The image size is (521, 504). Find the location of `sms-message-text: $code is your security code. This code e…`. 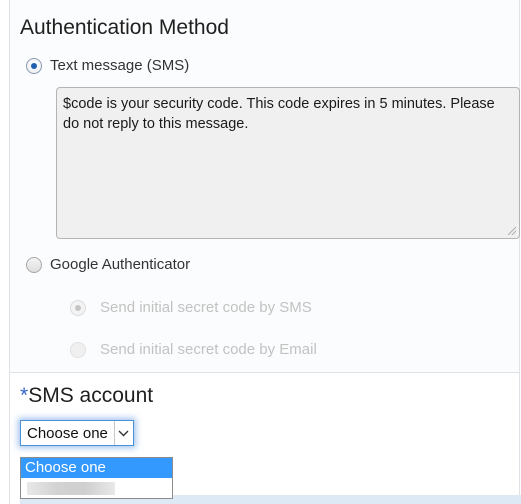

sms-message-text: $code is your security code. This code e… is located at coordinates (279, 114).